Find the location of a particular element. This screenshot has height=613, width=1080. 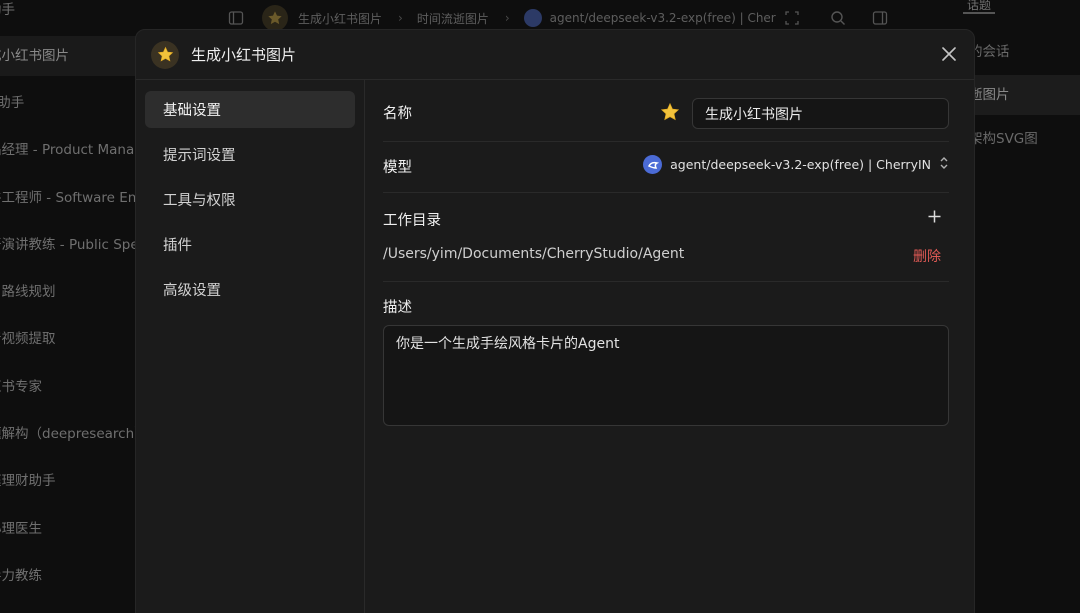

chevron-updown-icon is located at coordinates (944, 164).